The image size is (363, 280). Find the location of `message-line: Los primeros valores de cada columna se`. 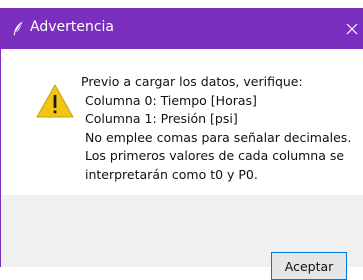

message-line: Los primeros valores de cada columna se is located at coordinates (215, 155).